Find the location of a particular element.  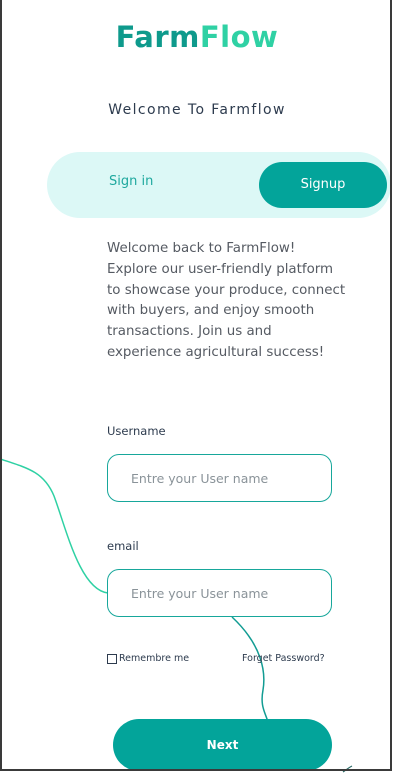

page-title: Welcome To Farmflow is located at coordinates (197, 110).